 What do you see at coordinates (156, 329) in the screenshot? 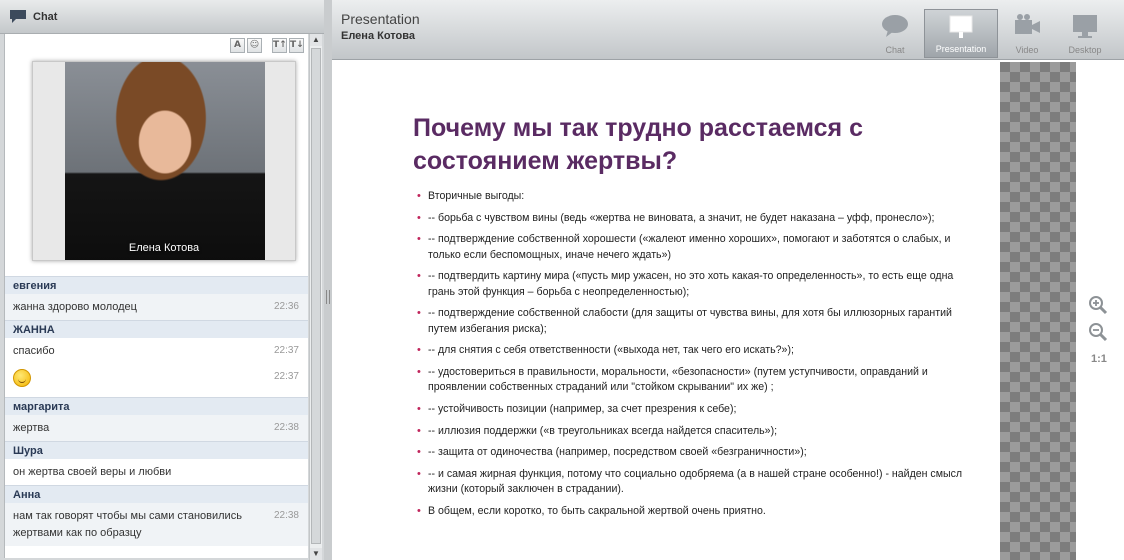
I see `message-author: ЖАННА` at bounding box center [156, 329].